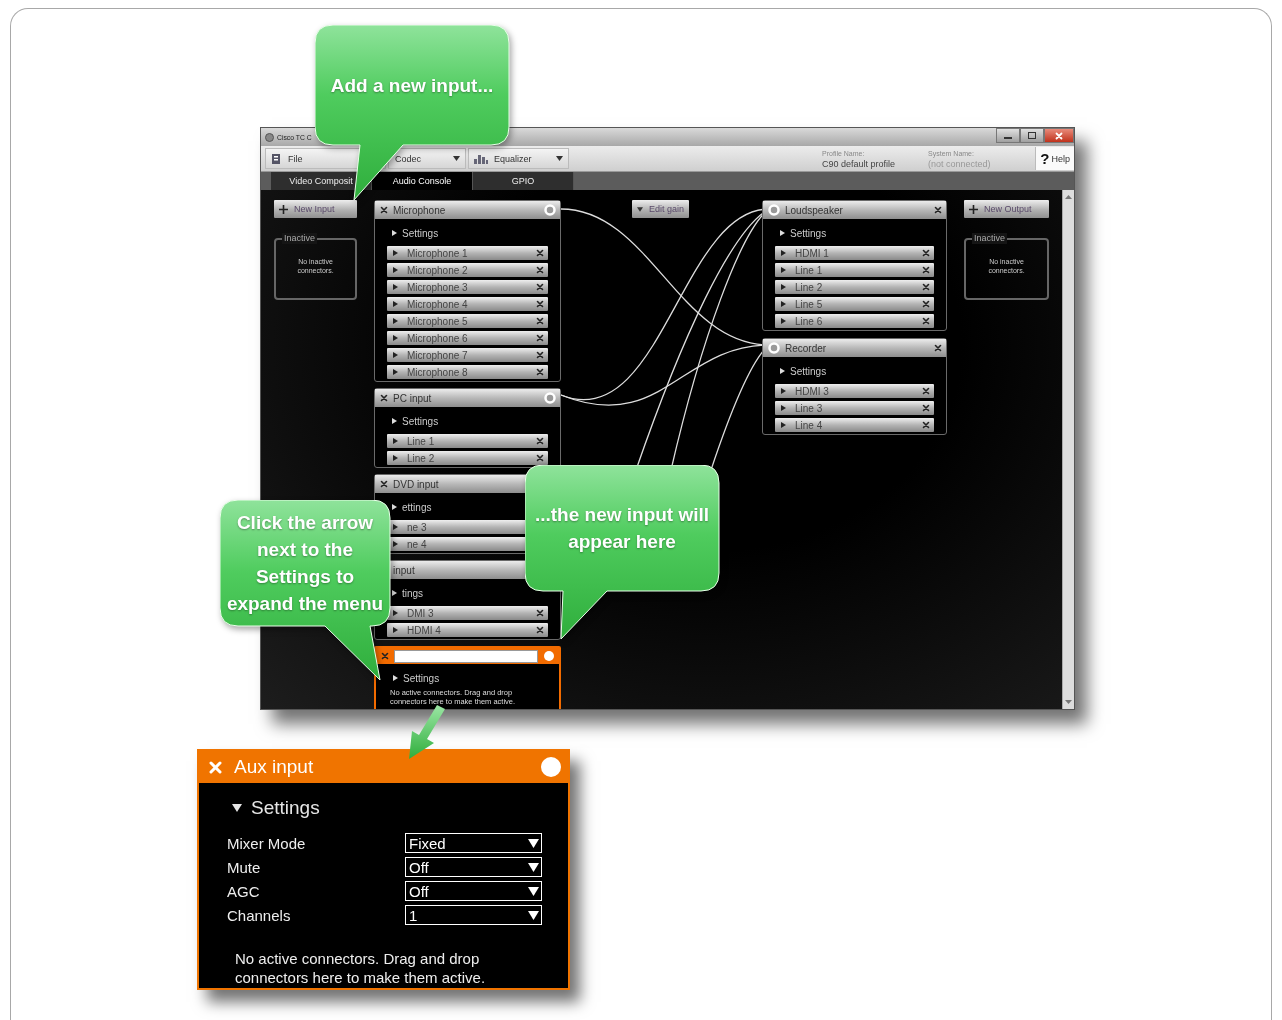 The image size is (1282, 1020). Describe the element at coordinates (1006, 209) in the screenshot. I see `new-output-button: New Output` at that location.